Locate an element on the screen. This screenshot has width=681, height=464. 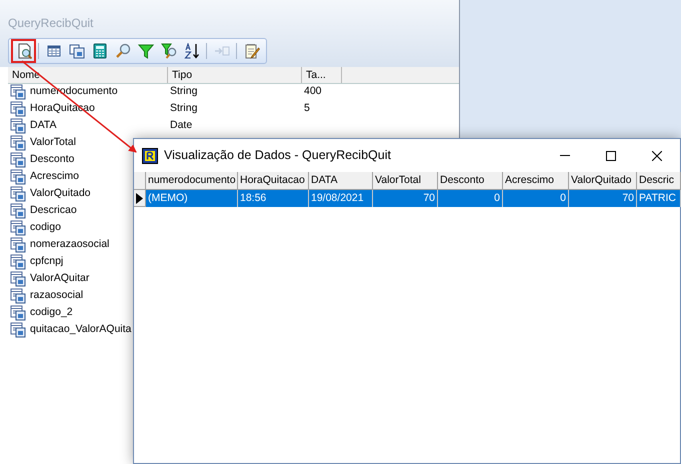
notepad-pencil-icon is located at coordinates (252, 50).